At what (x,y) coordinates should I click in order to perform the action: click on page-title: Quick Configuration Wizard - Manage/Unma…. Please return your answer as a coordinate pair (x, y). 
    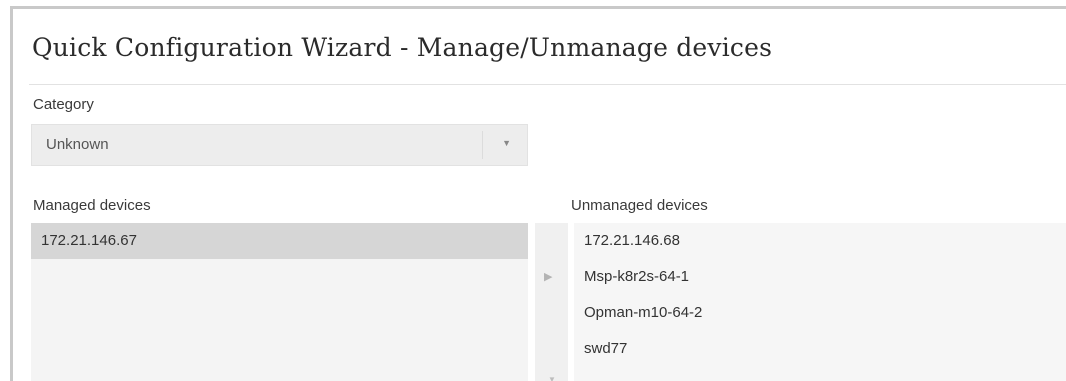
    Looking at the image, I should click on (402, 47).